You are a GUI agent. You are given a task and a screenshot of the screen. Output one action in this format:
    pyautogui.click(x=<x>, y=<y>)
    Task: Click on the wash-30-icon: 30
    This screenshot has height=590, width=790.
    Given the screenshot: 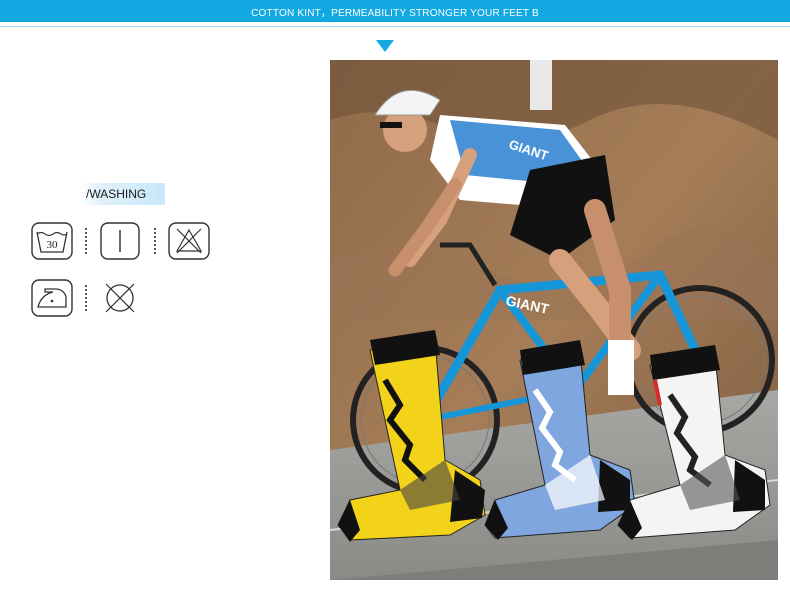 What is the action you would take?
    pyautogui.click(x=52, y=241)
    